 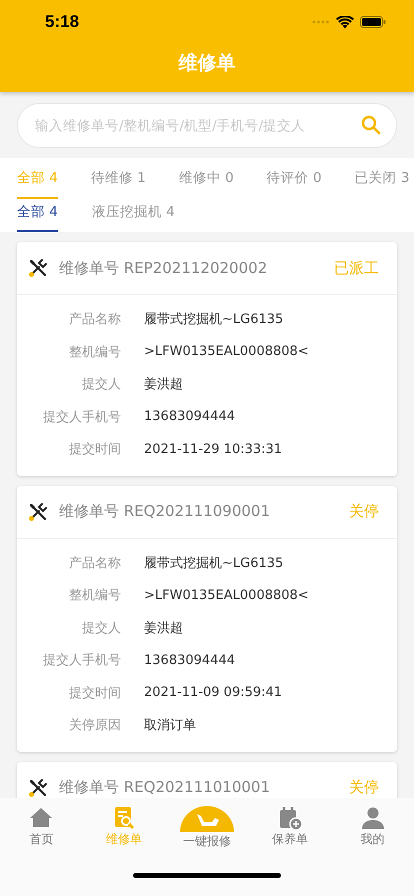 What do you see at coordinates (371, 125) in the screenshot?
I see `search-icon` at bounding box center [371, 125].